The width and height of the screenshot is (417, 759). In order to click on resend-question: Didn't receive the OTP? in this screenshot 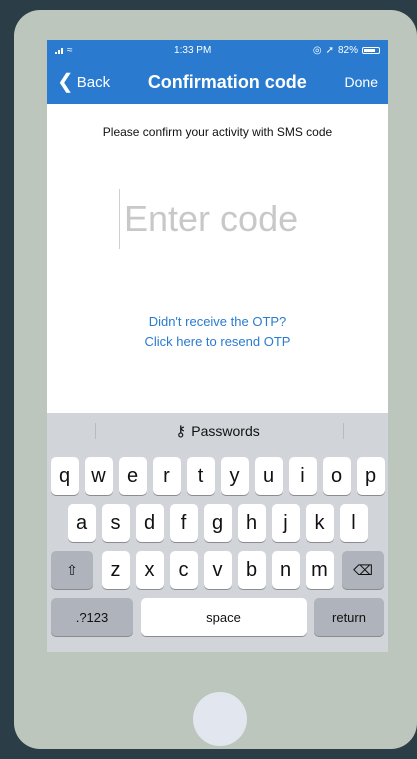, I will do `click(217, 322)`.